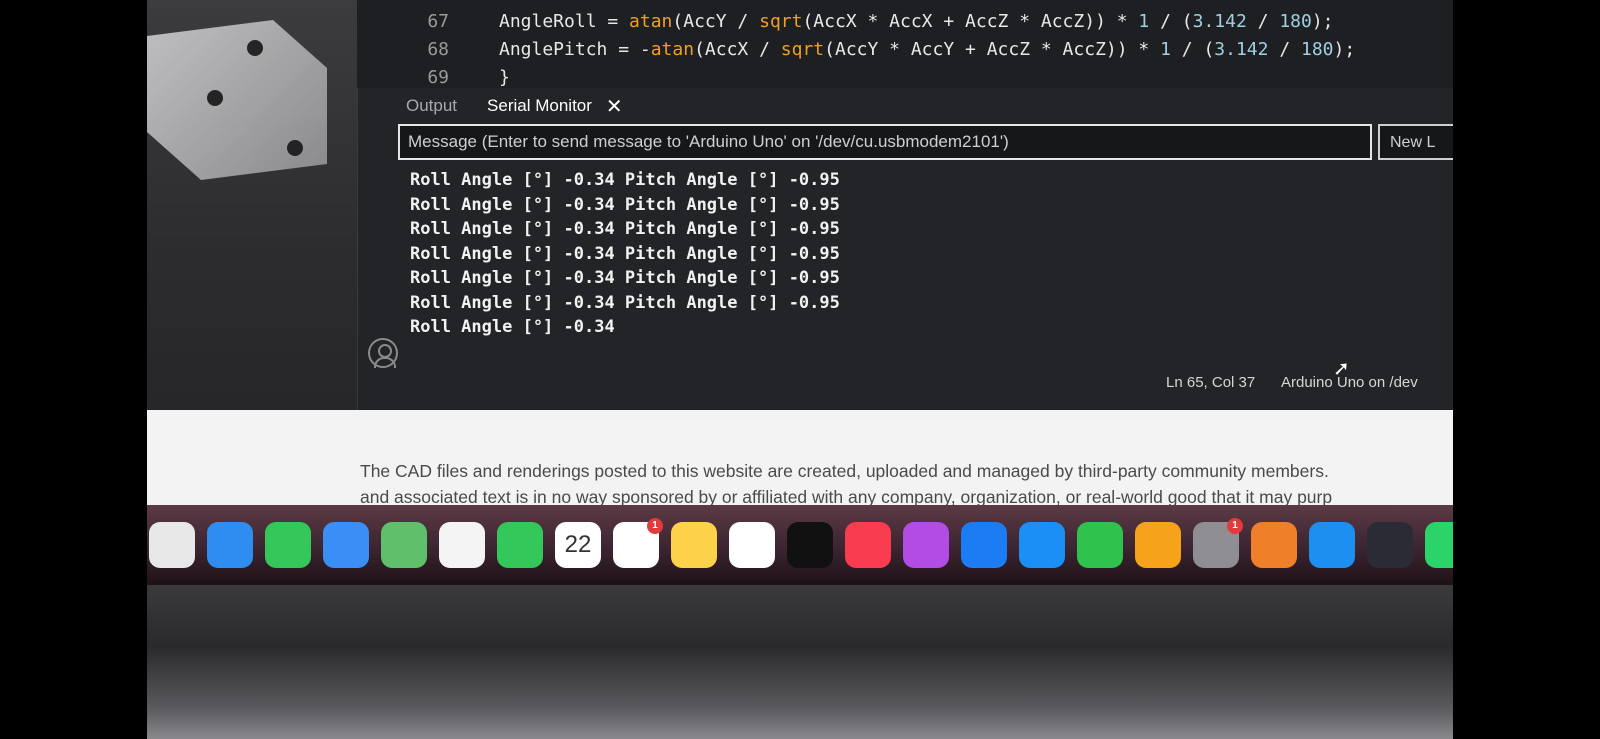  Describe the element at coordinates (1415, 142) in the screenshot. I see `line-ending-select: New L` at that location.